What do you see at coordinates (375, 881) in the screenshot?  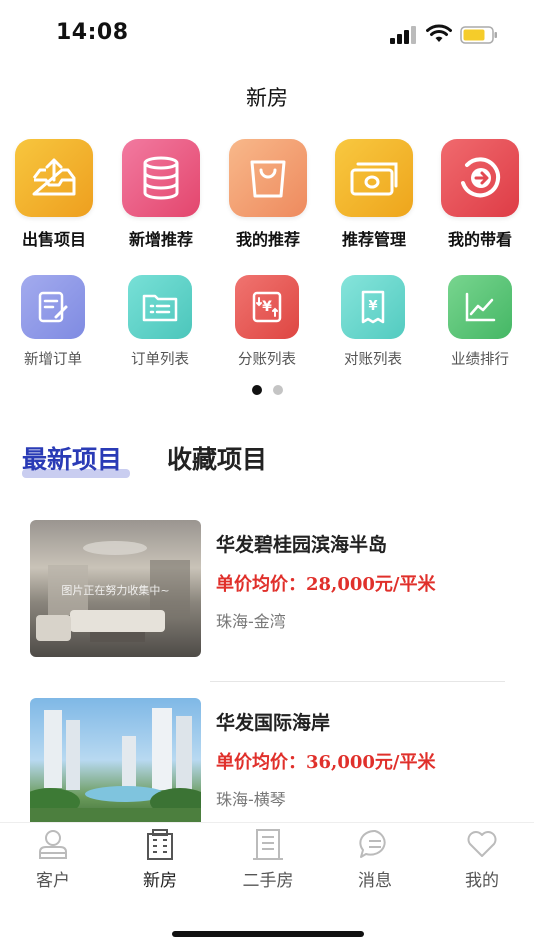 I see `tab-label: 消息` at bounding box center [375, 881].